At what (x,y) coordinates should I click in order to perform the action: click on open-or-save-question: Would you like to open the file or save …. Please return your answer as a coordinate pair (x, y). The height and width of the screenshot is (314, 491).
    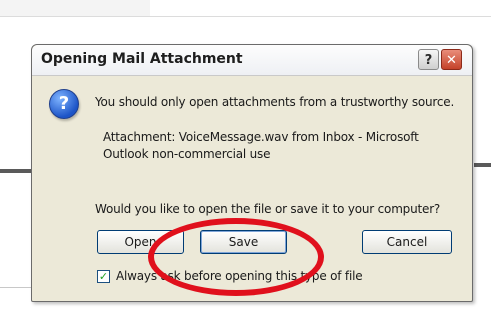
    Looking at the image, I should click on (268, 209).